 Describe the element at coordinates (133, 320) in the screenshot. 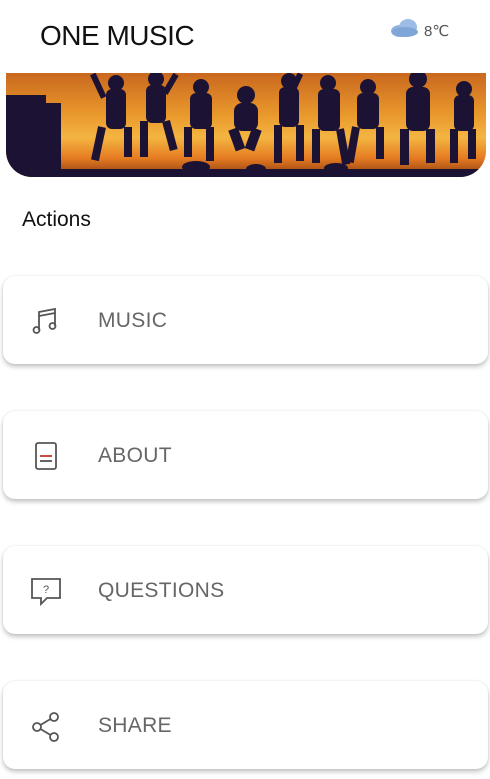

I see `music-action-label: MUSIC` at that location.